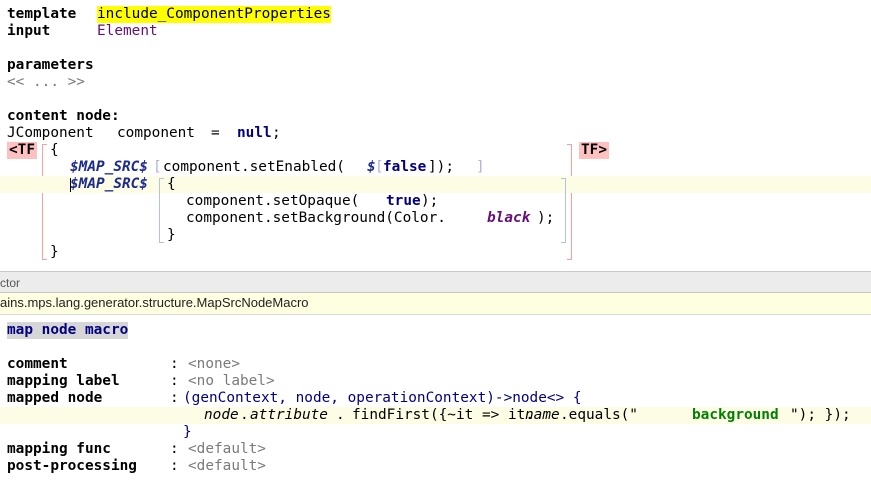 The width and height of the screenshot is (871, 489). I want to click on attribute-ref: attribute, so click(289, 415).